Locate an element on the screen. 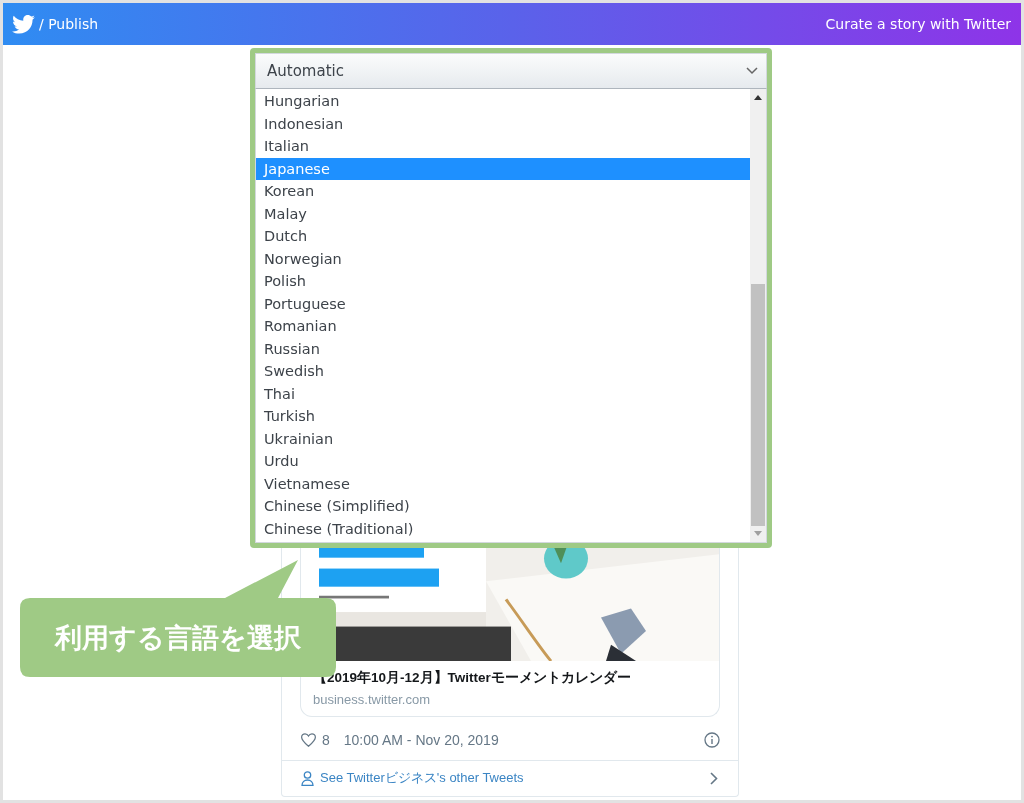 This screenshot has width=1024, height=803. tweet-timestamp: 10:00 AM - Nov 20, 2019 is located at coordinates (520, 740).